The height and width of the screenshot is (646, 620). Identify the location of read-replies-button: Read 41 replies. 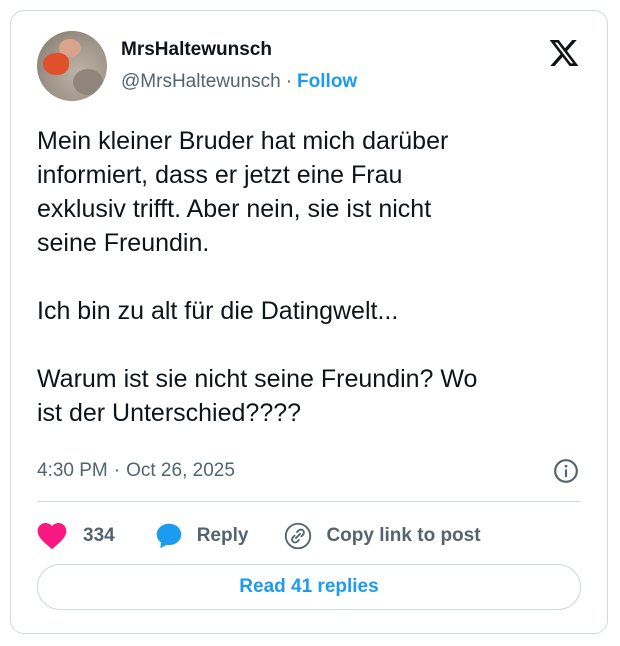
(309, 587).